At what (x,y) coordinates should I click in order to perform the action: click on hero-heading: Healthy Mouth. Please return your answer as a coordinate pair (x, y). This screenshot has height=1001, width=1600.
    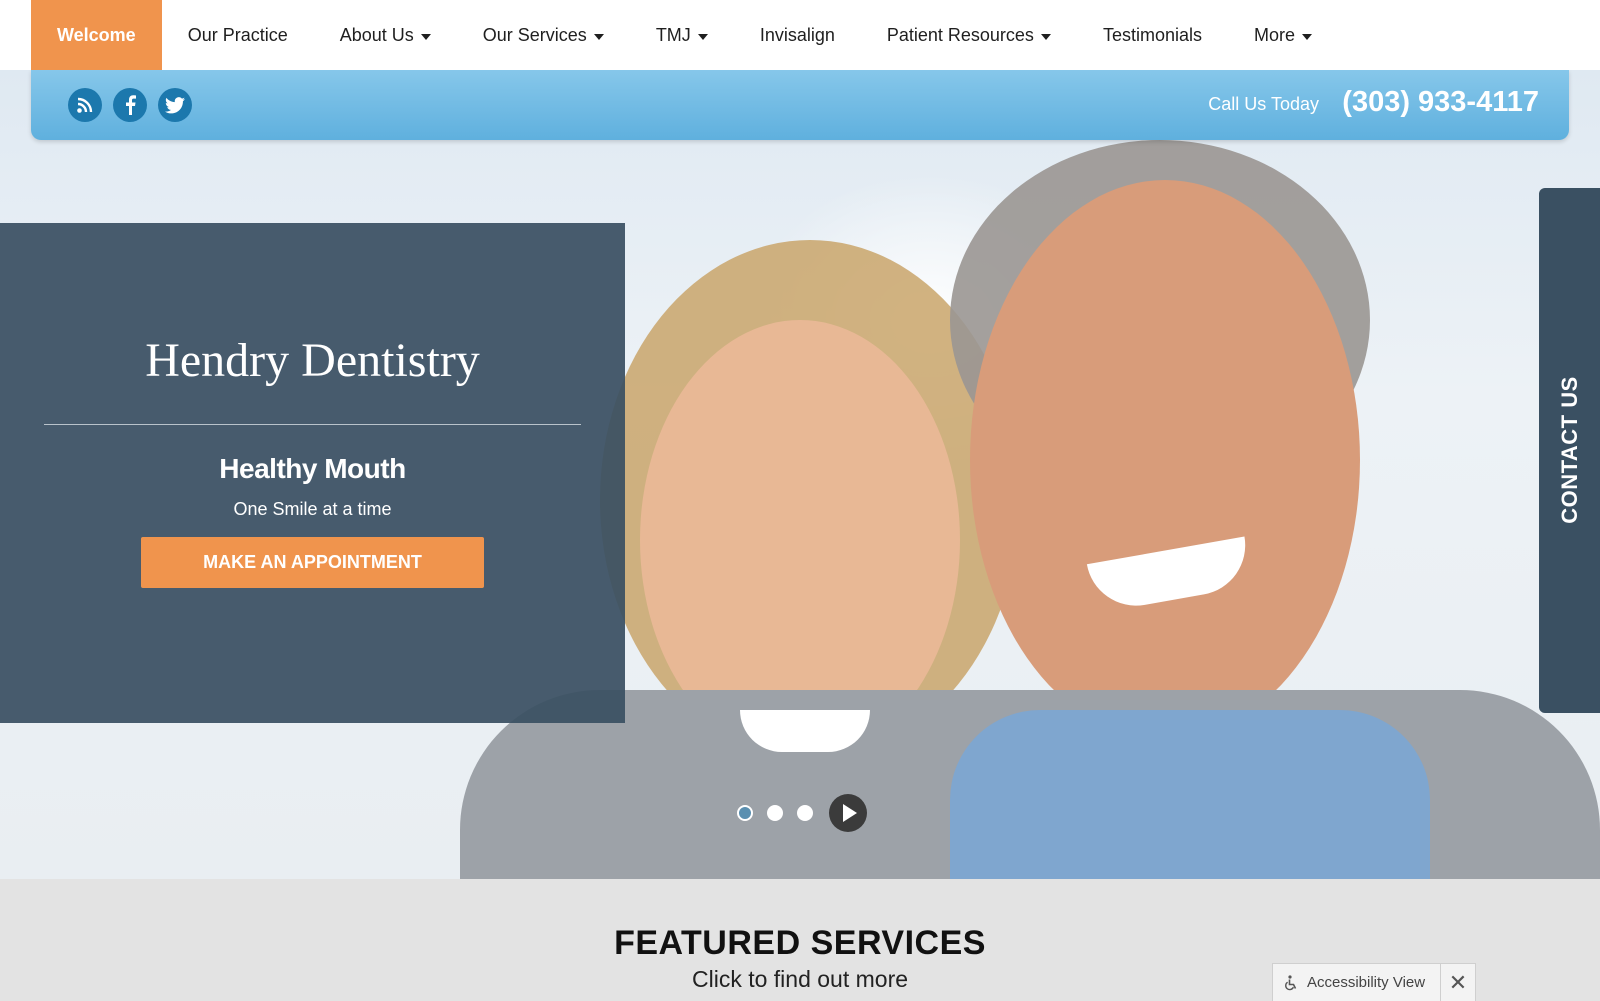
    Looking at the image, I should click on (312, 468).